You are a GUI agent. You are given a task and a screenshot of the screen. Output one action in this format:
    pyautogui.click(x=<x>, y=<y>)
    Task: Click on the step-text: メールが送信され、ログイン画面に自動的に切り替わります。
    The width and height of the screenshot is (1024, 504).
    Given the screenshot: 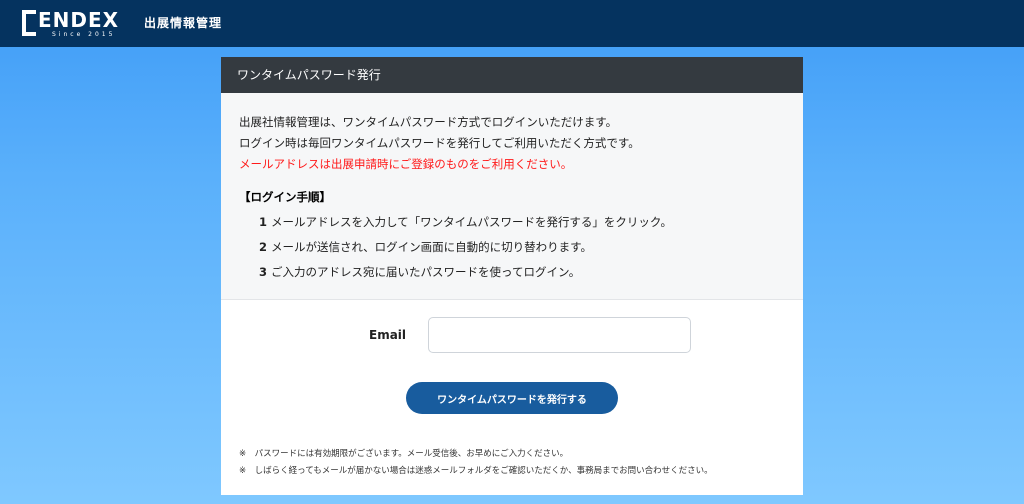 What is the action you would take?
    pyautogui.click(x=431, y=247)
    